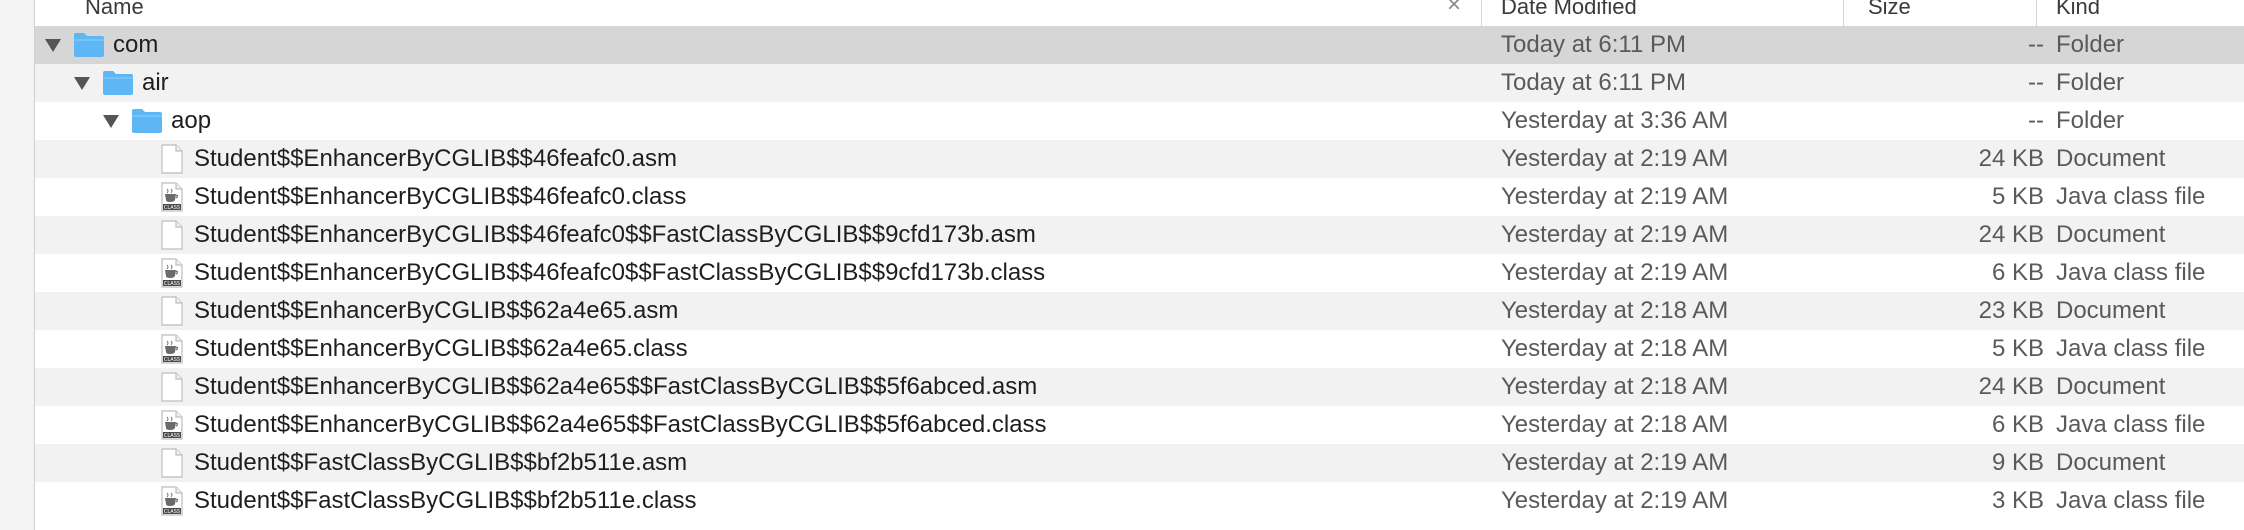  I want to click on file-name: Student$$FastClassByCGLIB$$bf2b511e.asm, so click(441, 462).